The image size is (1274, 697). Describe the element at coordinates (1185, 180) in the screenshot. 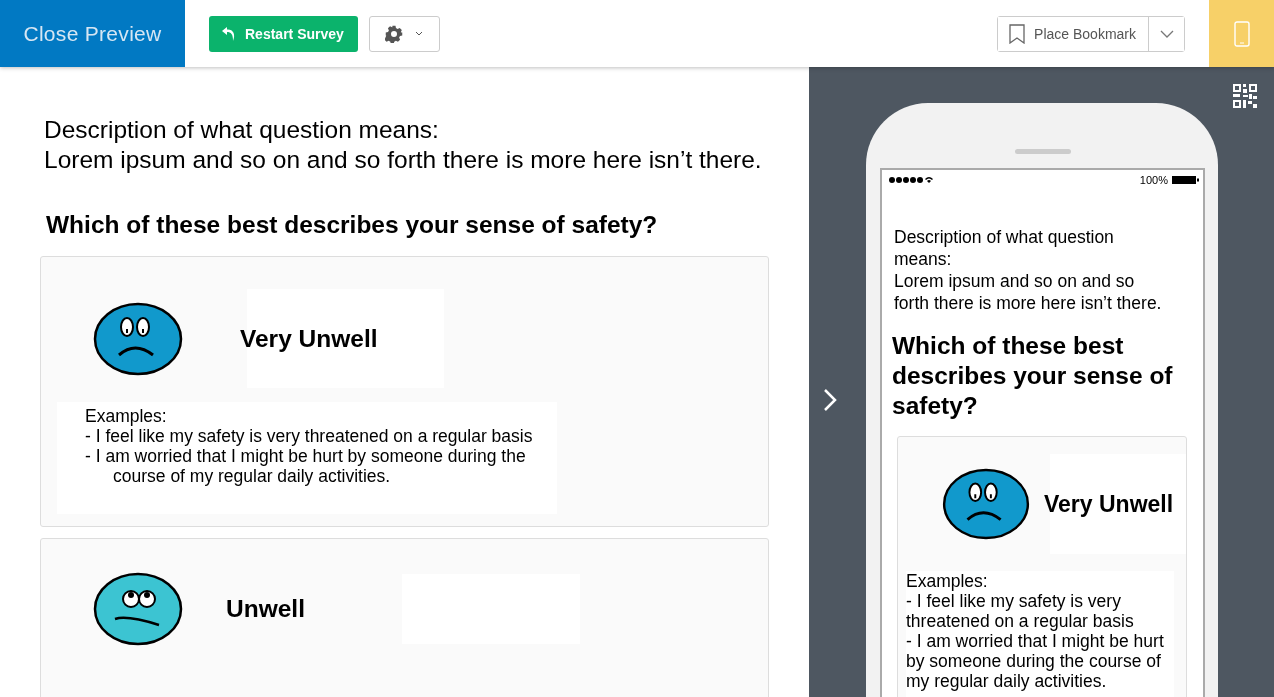

I see `battery-icon` at that location.